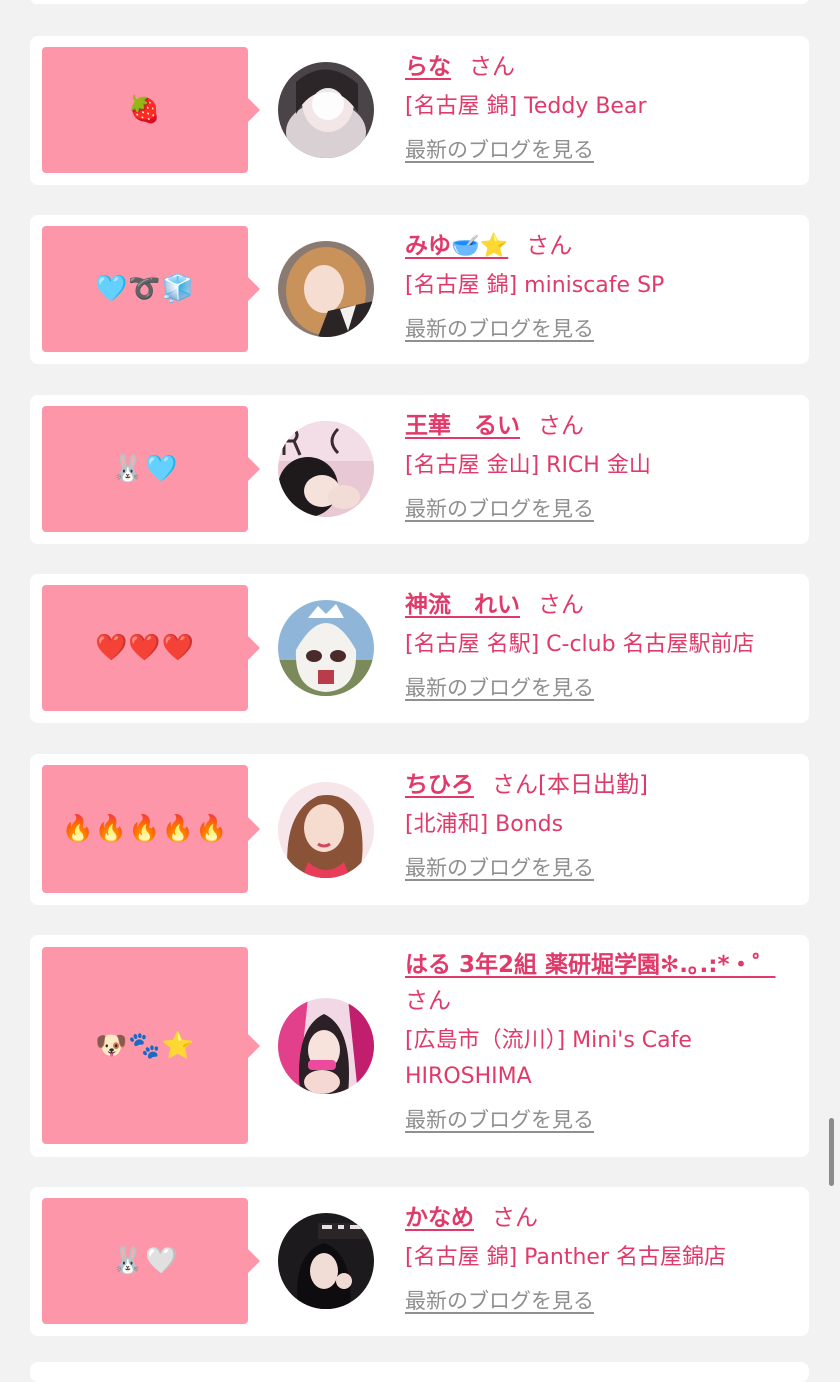 This screenshot has height=1382, width=840. Describe the element at coordinates (462, 426) in the screenshot. I see `cast-name-link: 王華 るい` at that location.